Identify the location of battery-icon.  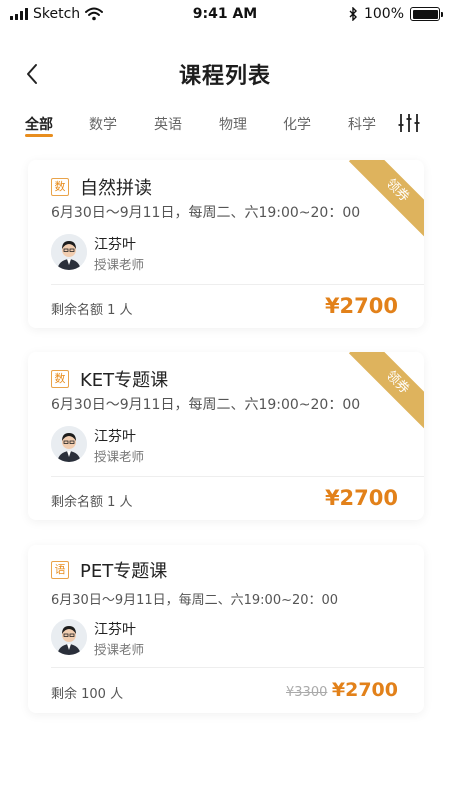
(426, 14).